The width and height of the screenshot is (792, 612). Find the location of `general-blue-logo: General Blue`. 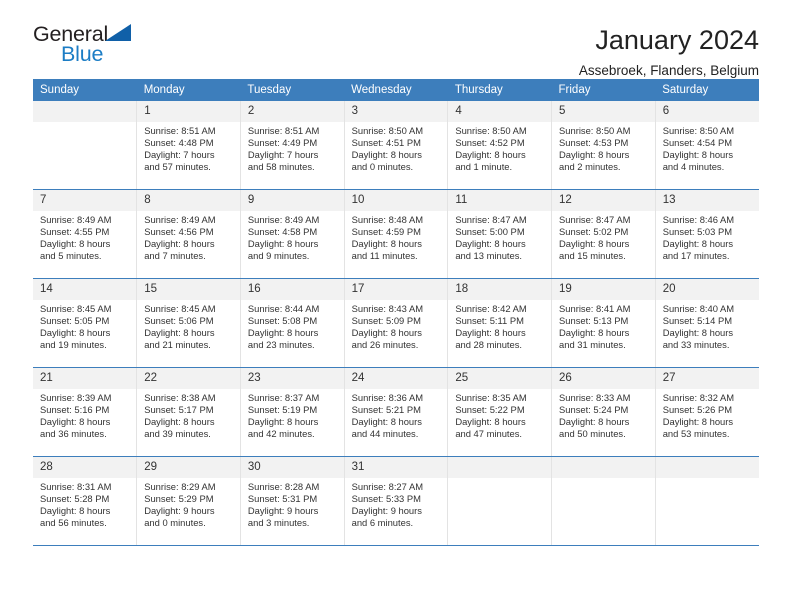

general-blue-logo: General Blue is located at coordinates (90, 45).